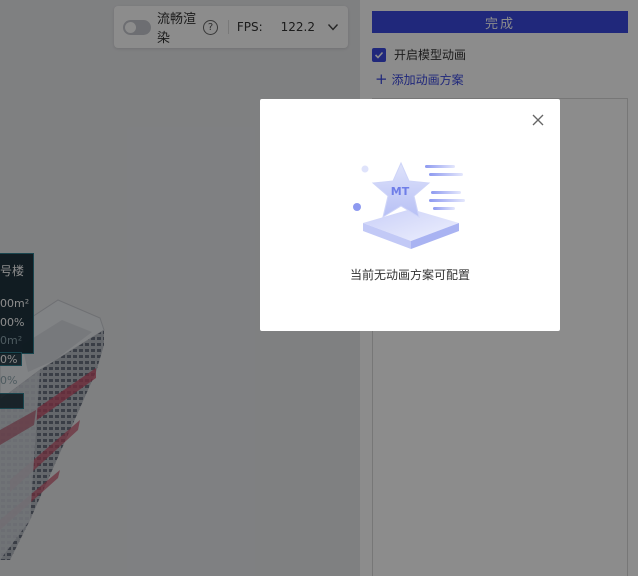 This screenshot has width=638, height=576. I want to click on illustration-mt-text: MT, so click(400, 191).